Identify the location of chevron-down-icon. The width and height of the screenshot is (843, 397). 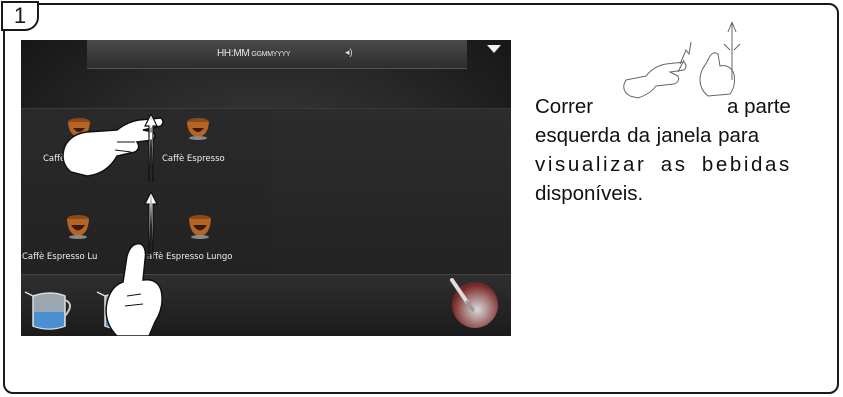
(494, 49).